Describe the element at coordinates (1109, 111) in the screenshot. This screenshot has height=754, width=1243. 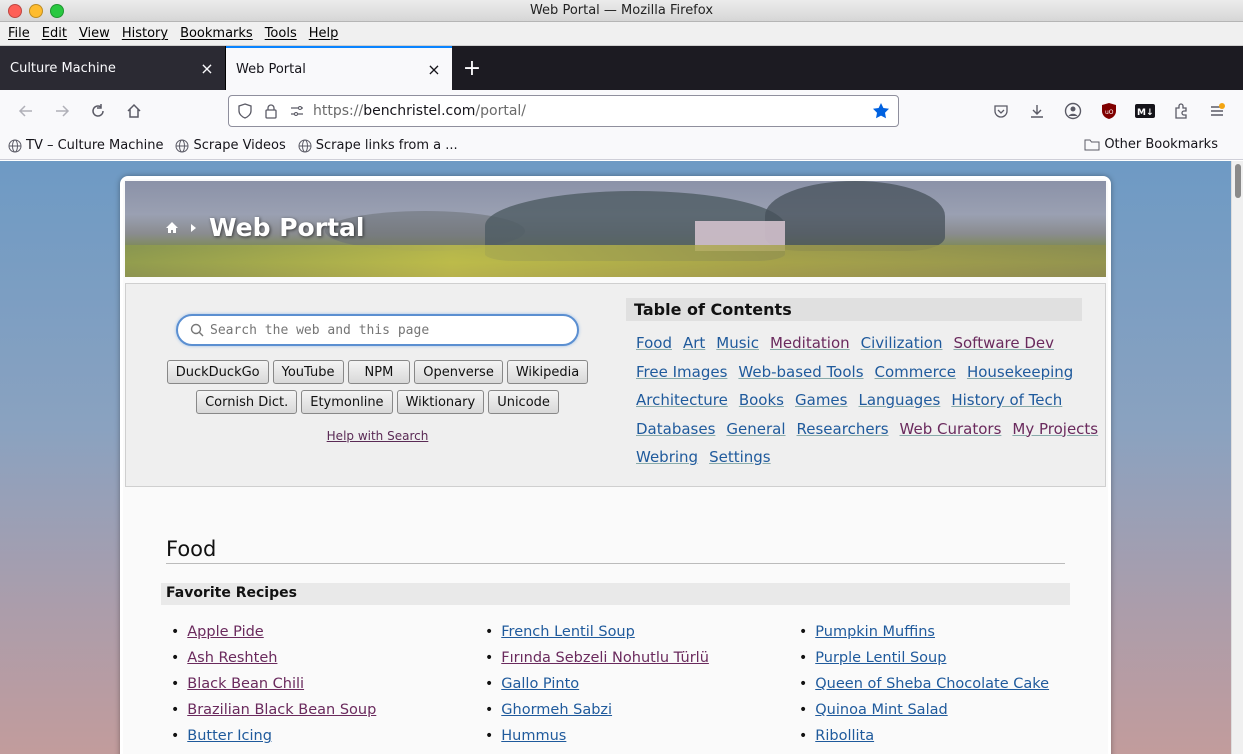
I see `ublock-button: uO` at that location.